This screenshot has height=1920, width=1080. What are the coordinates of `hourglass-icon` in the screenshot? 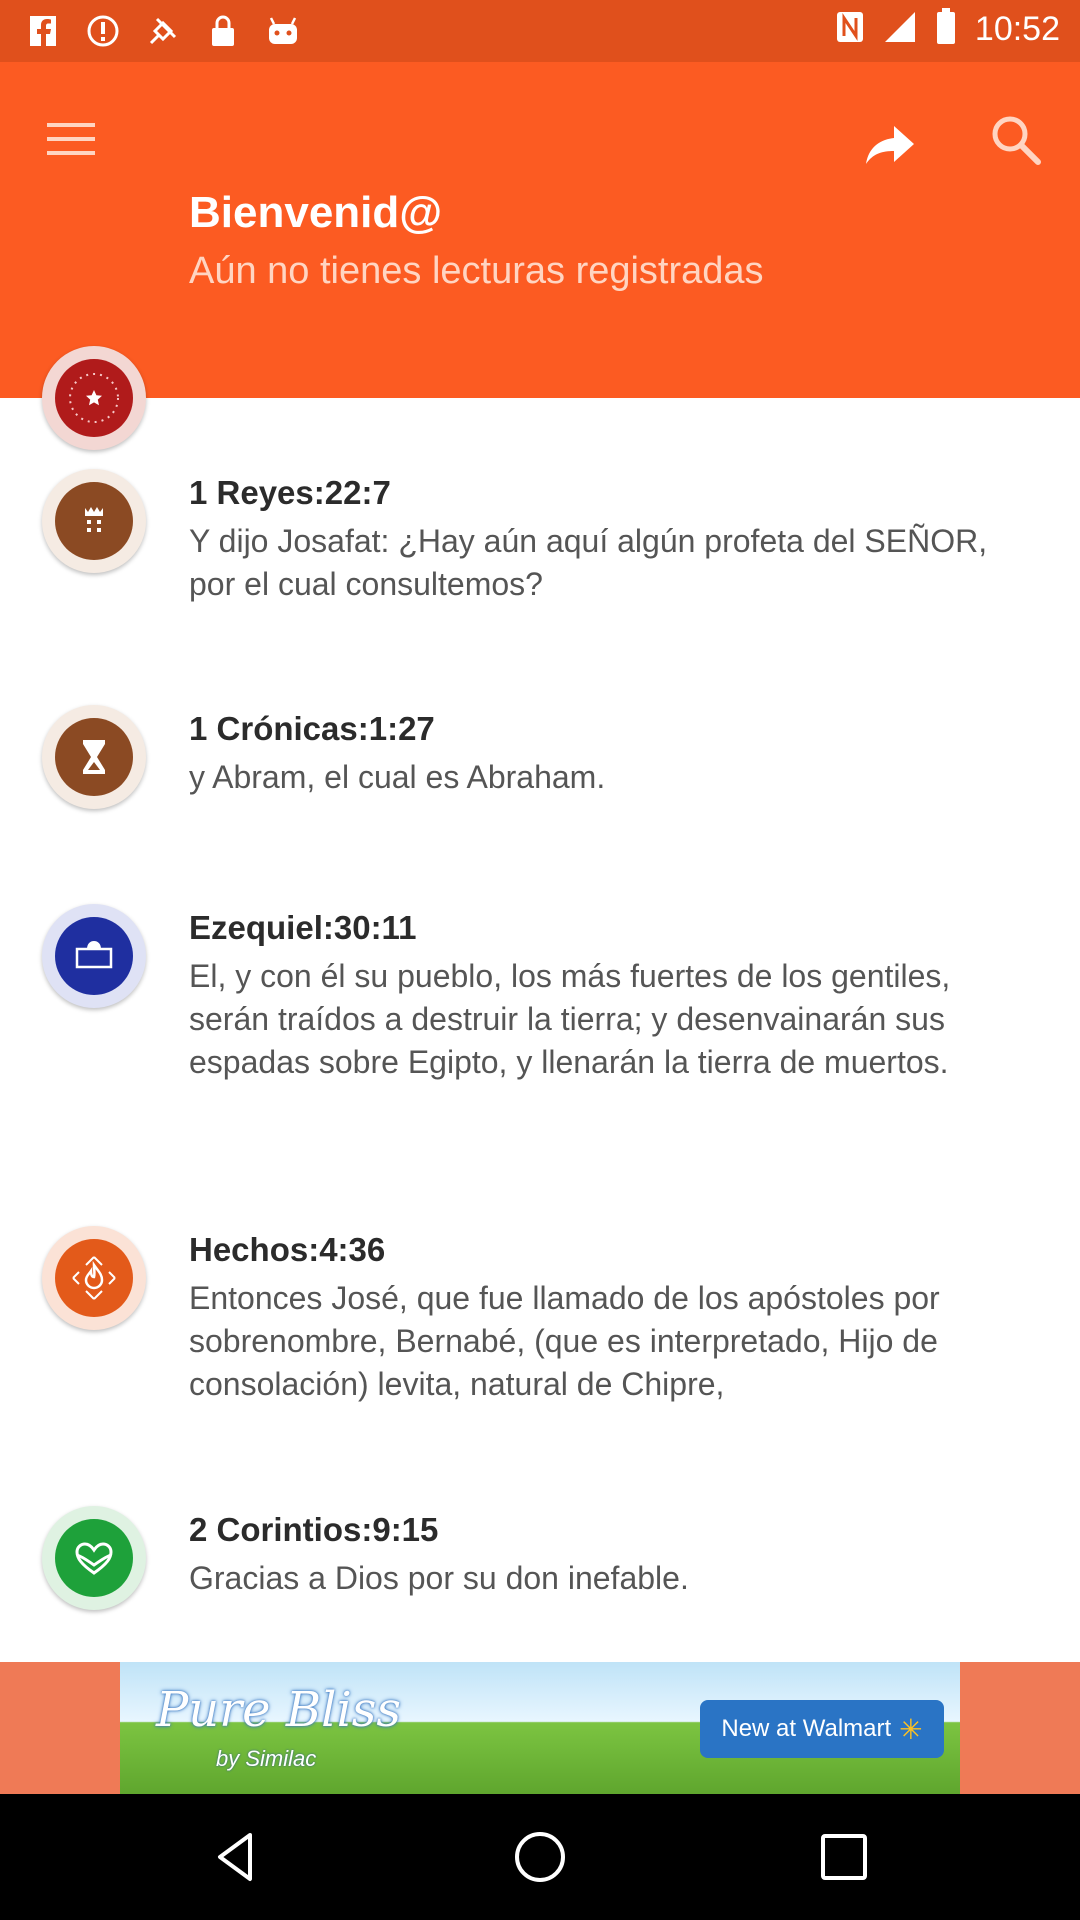 It's located at (94, 757).